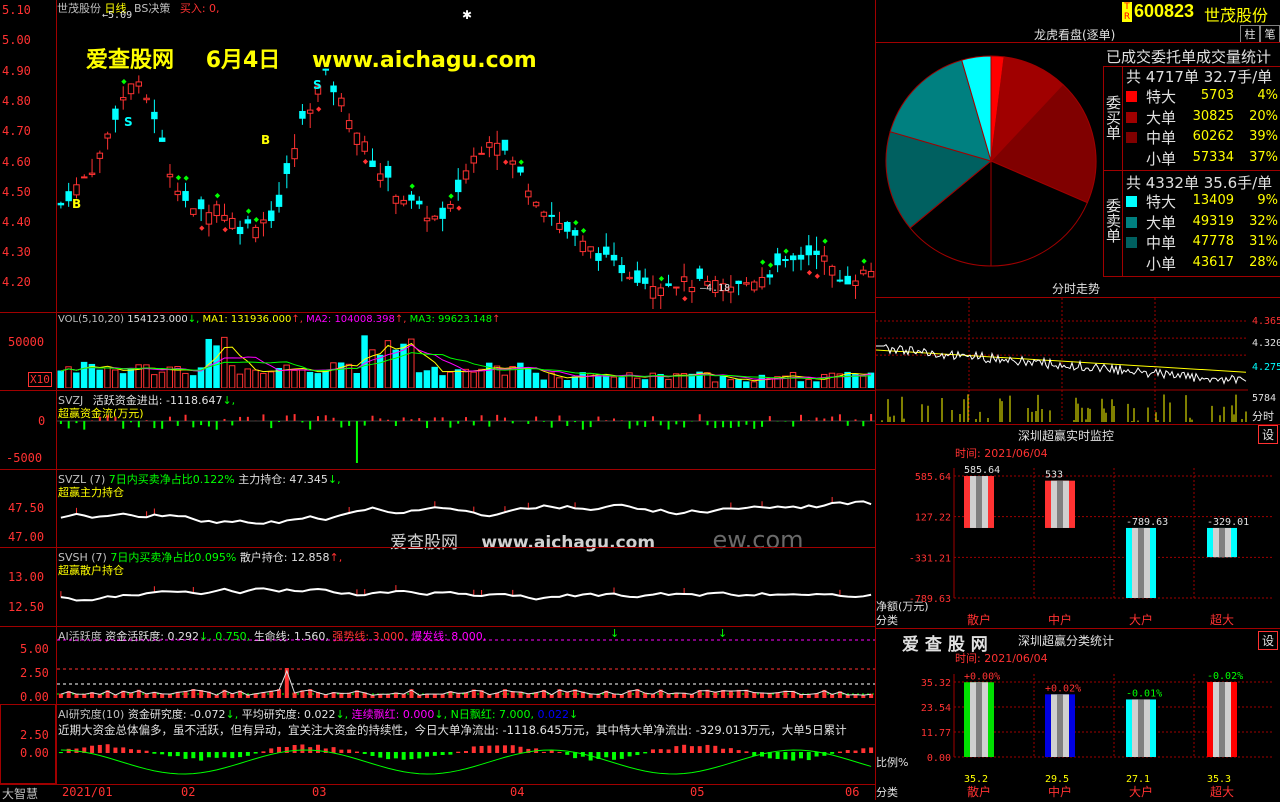 The width and height of the screenshot is (1280, 802). I want to click on ai-active-chart, so click(466, 670).